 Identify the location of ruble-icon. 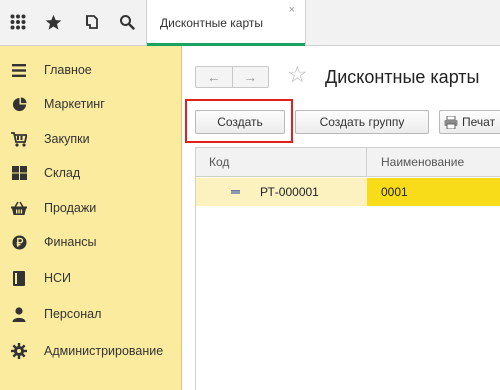
(19, 242).